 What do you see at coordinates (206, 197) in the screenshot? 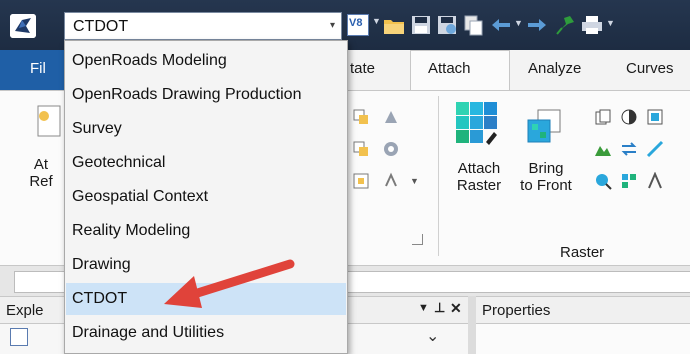
I see `dropdown-item-geospatial-context: Geospatial Context` at bounding box center [206, 197].